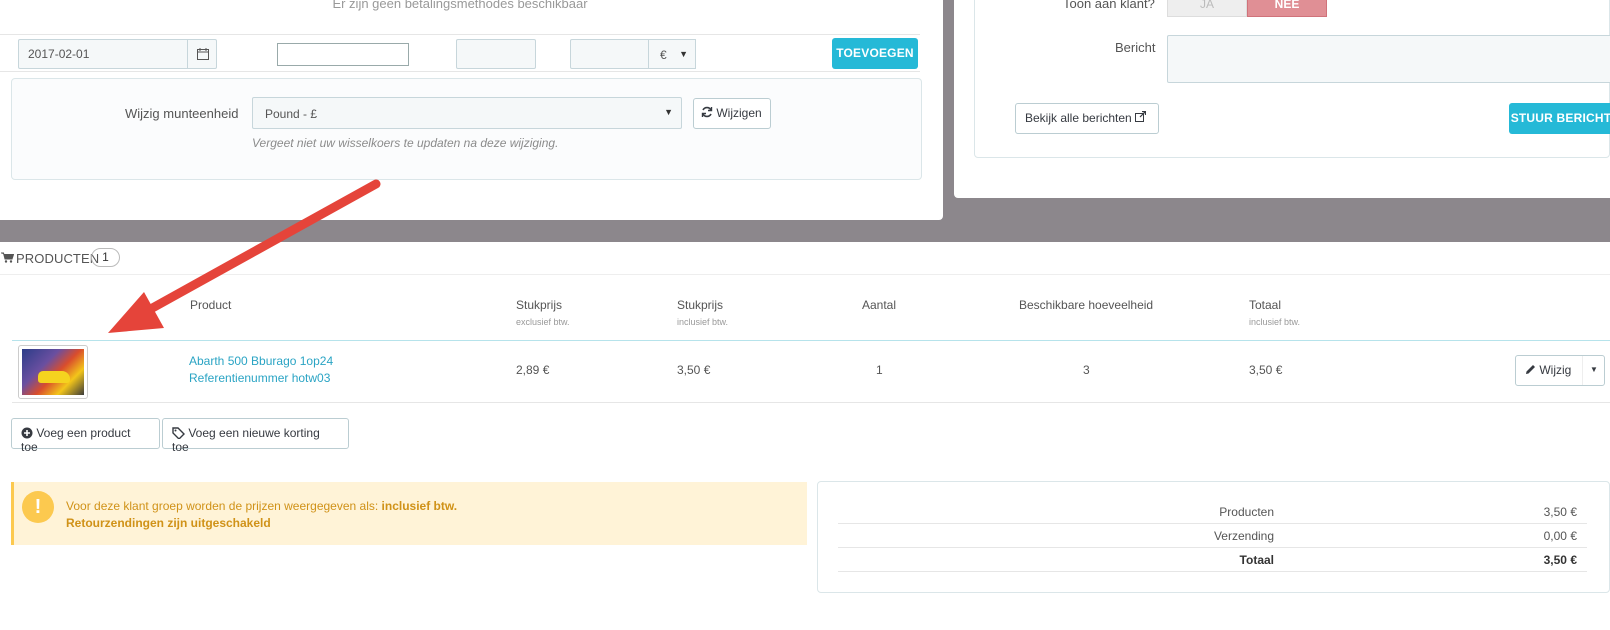  I want to click on calendar-icon, so click(203, 54).